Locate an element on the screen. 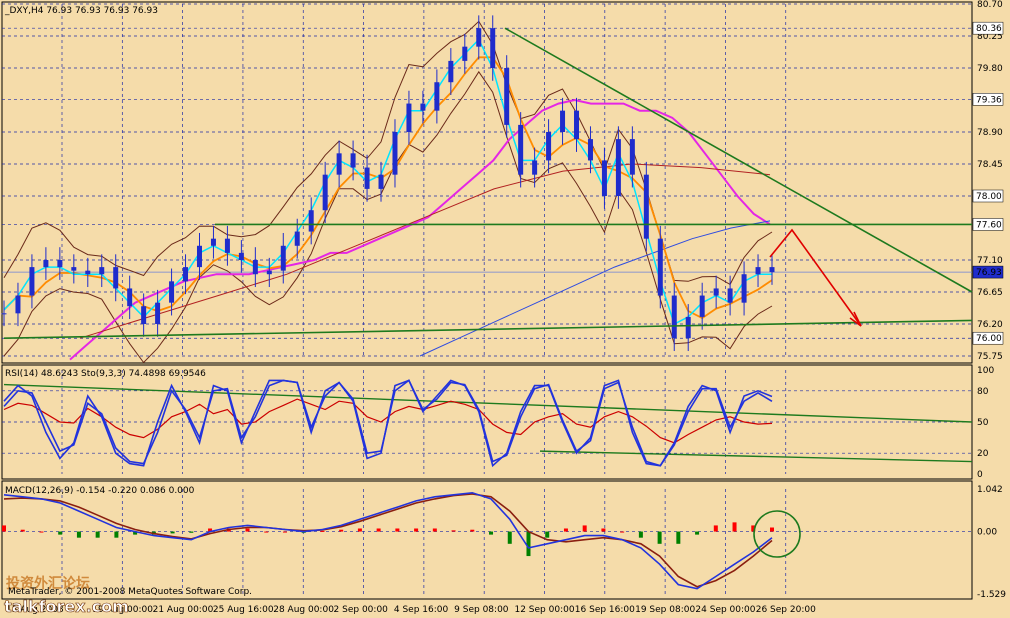 The image size is (1010, 618). price-level-label: 76.00 is located at coordinates (989, 339).